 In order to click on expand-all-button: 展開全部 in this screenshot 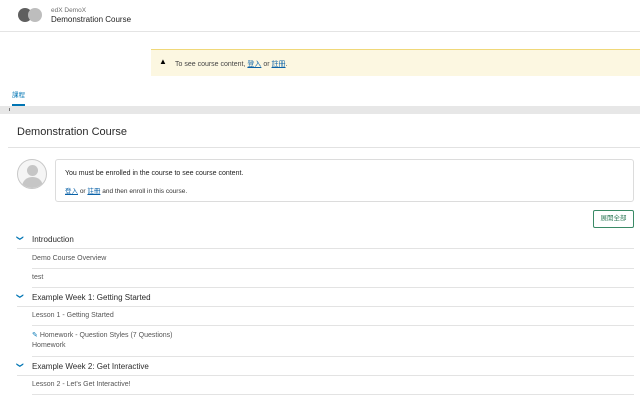, I will do `click(613, 219)`.